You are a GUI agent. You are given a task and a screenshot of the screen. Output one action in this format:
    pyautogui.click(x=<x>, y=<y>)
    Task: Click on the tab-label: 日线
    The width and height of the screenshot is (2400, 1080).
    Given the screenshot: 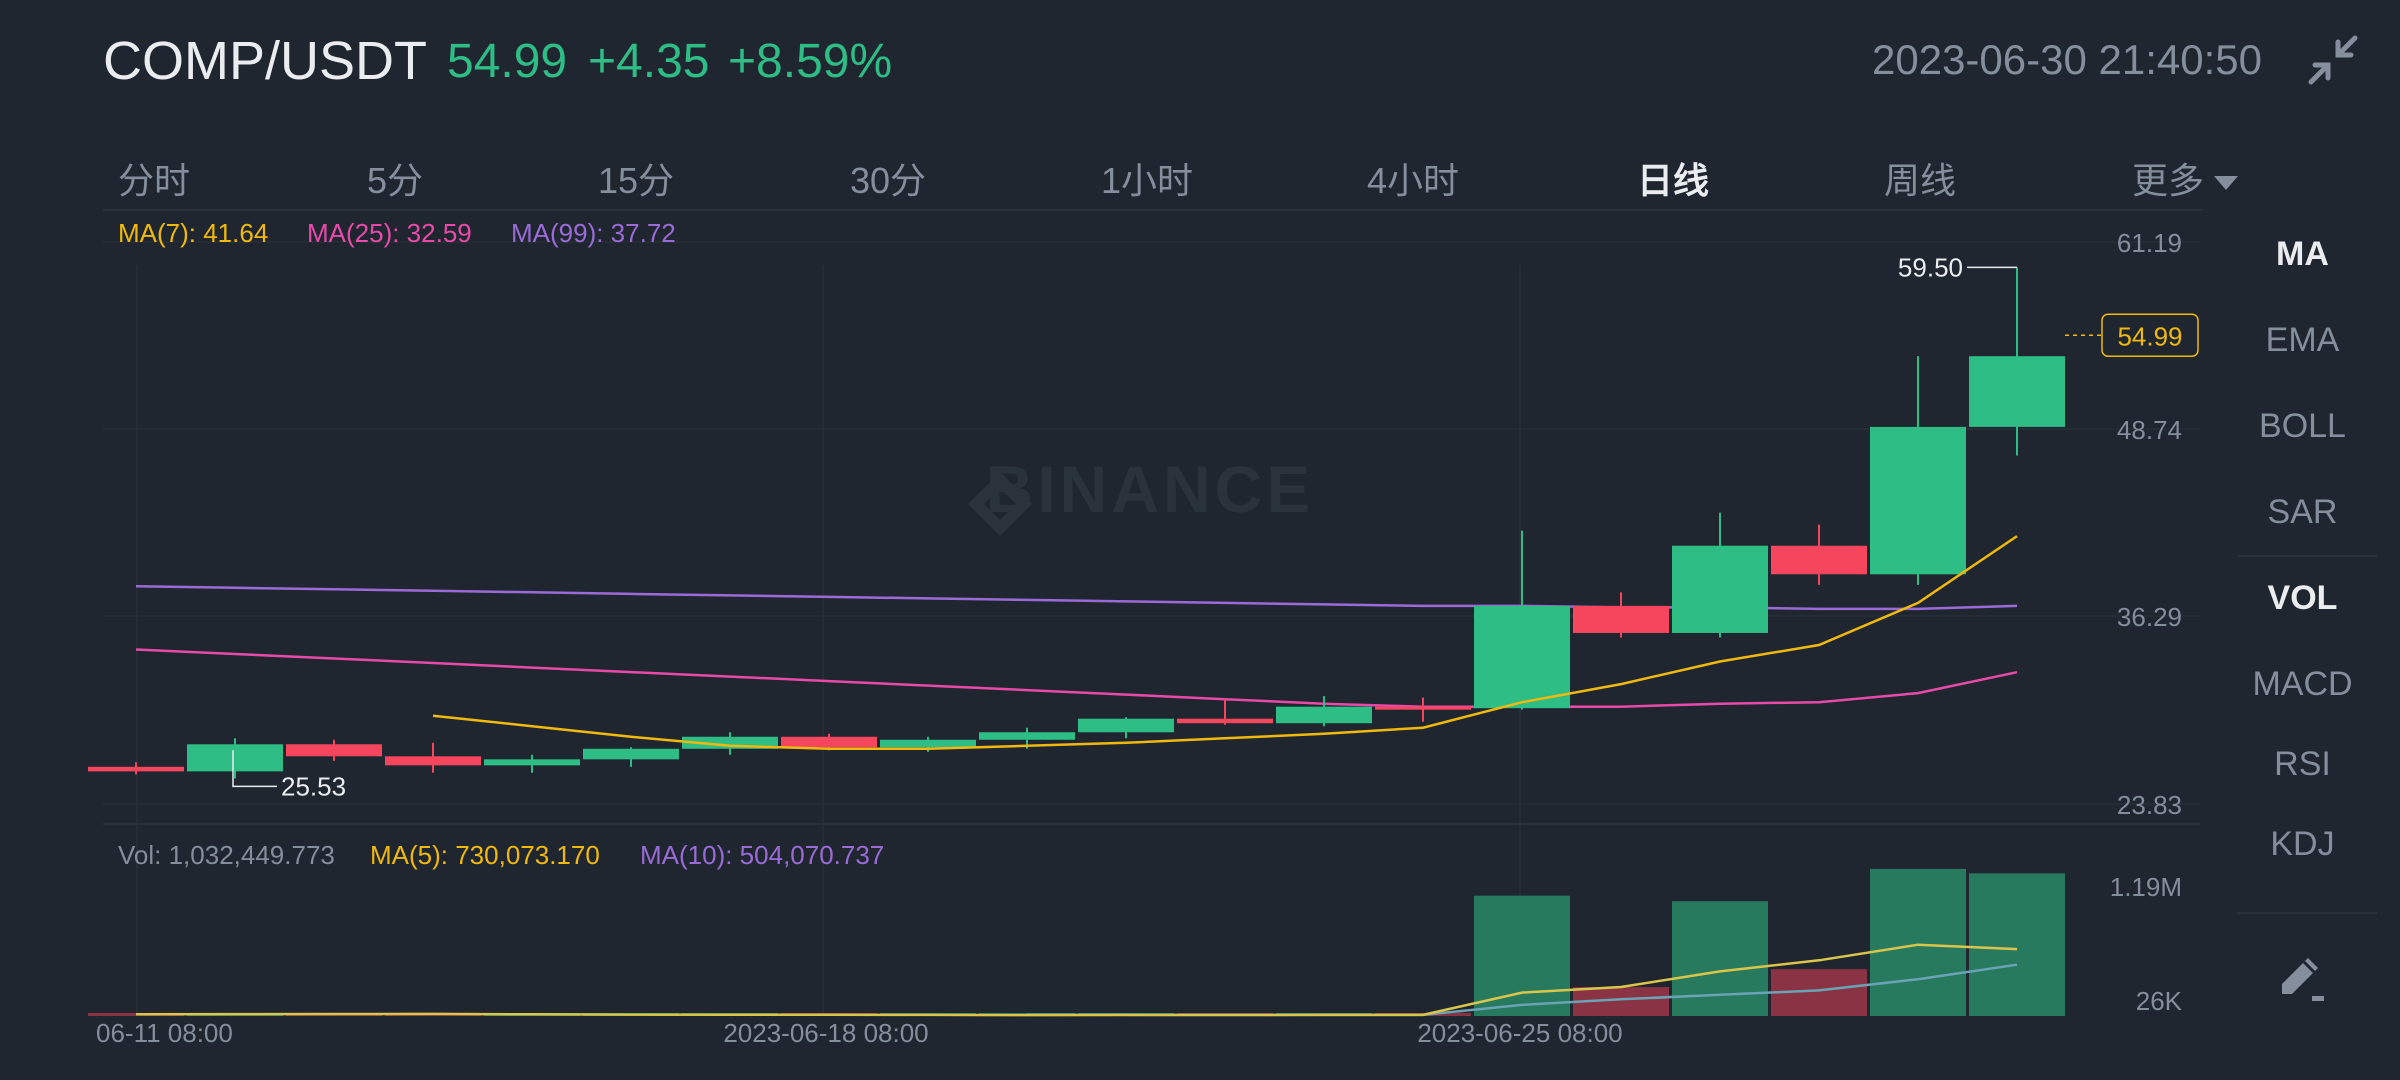 What is the action you would take?
    pyautogui.click(x=1673, y=180)
    